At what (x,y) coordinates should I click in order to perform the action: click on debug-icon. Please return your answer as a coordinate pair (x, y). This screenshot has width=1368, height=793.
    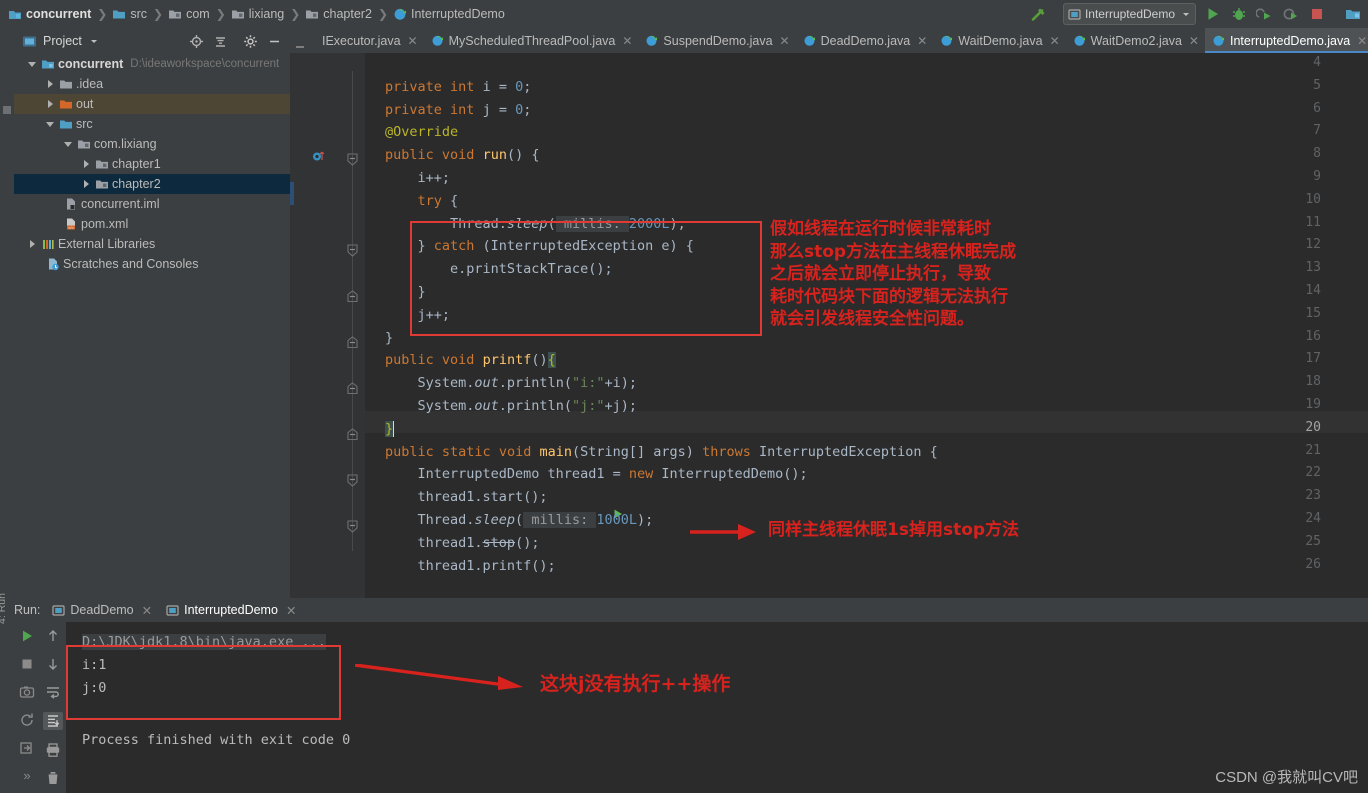
    Looking at the image, I should click on (1239, 14).